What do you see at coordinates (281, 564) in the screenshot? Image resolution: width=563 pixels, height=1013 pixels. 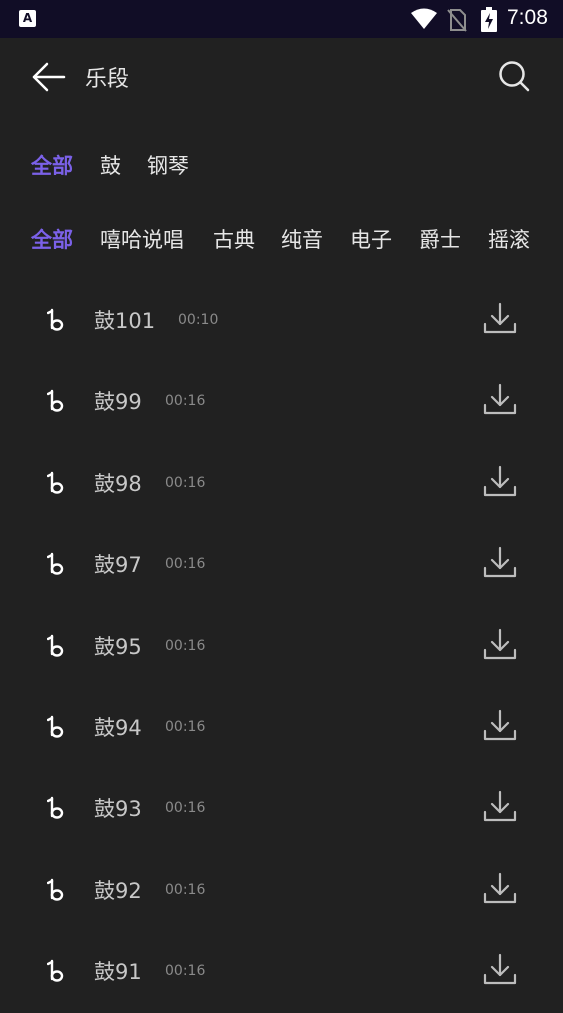 I see `list-item: 鼓97 00:16` at bounding box center [281, 564].